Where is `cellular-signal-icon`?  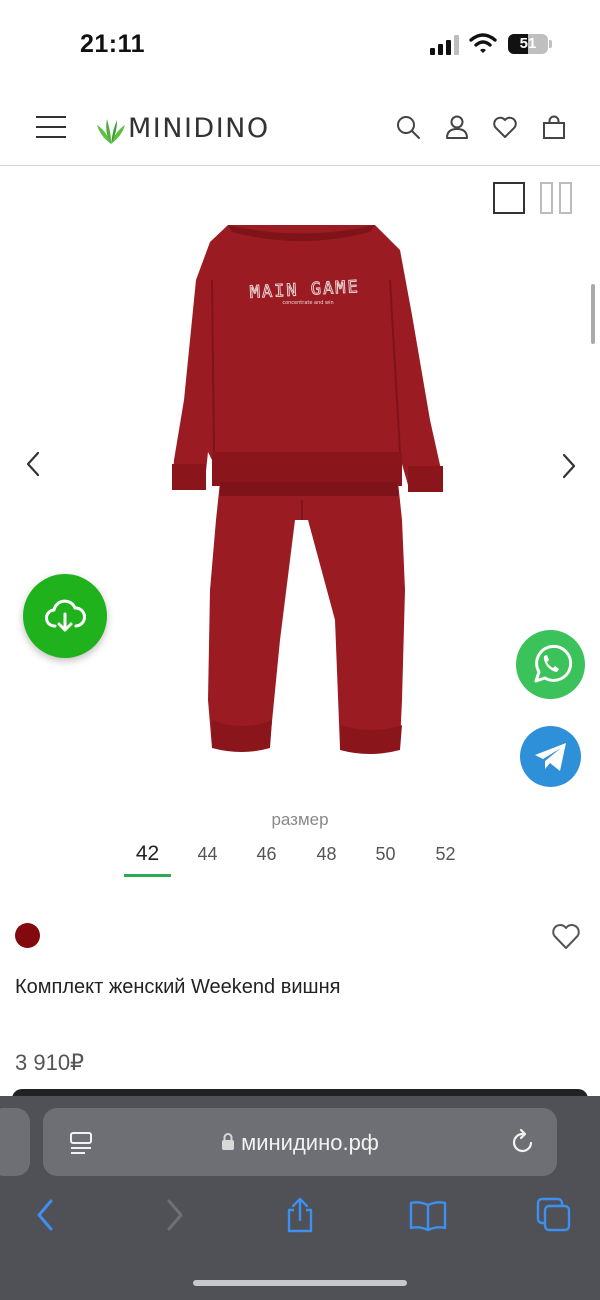 cellular-signal-icon is located at coordinates (444, 45).